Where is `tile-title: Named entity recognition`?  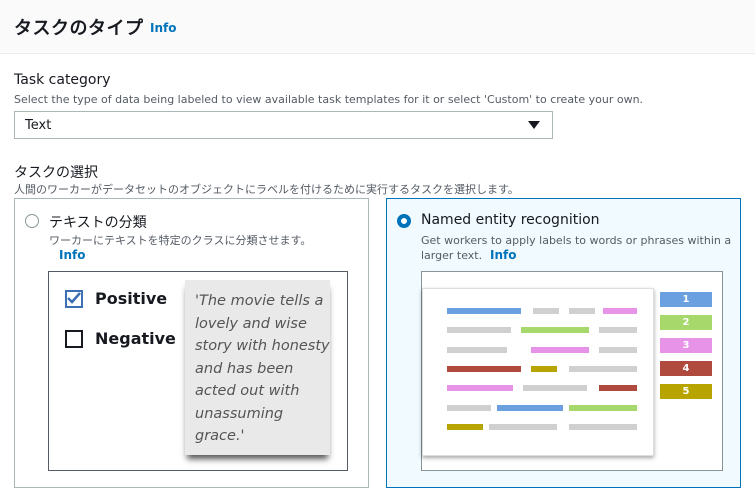 tile-title: Named entity recognition is located at coordinates (510, 220).